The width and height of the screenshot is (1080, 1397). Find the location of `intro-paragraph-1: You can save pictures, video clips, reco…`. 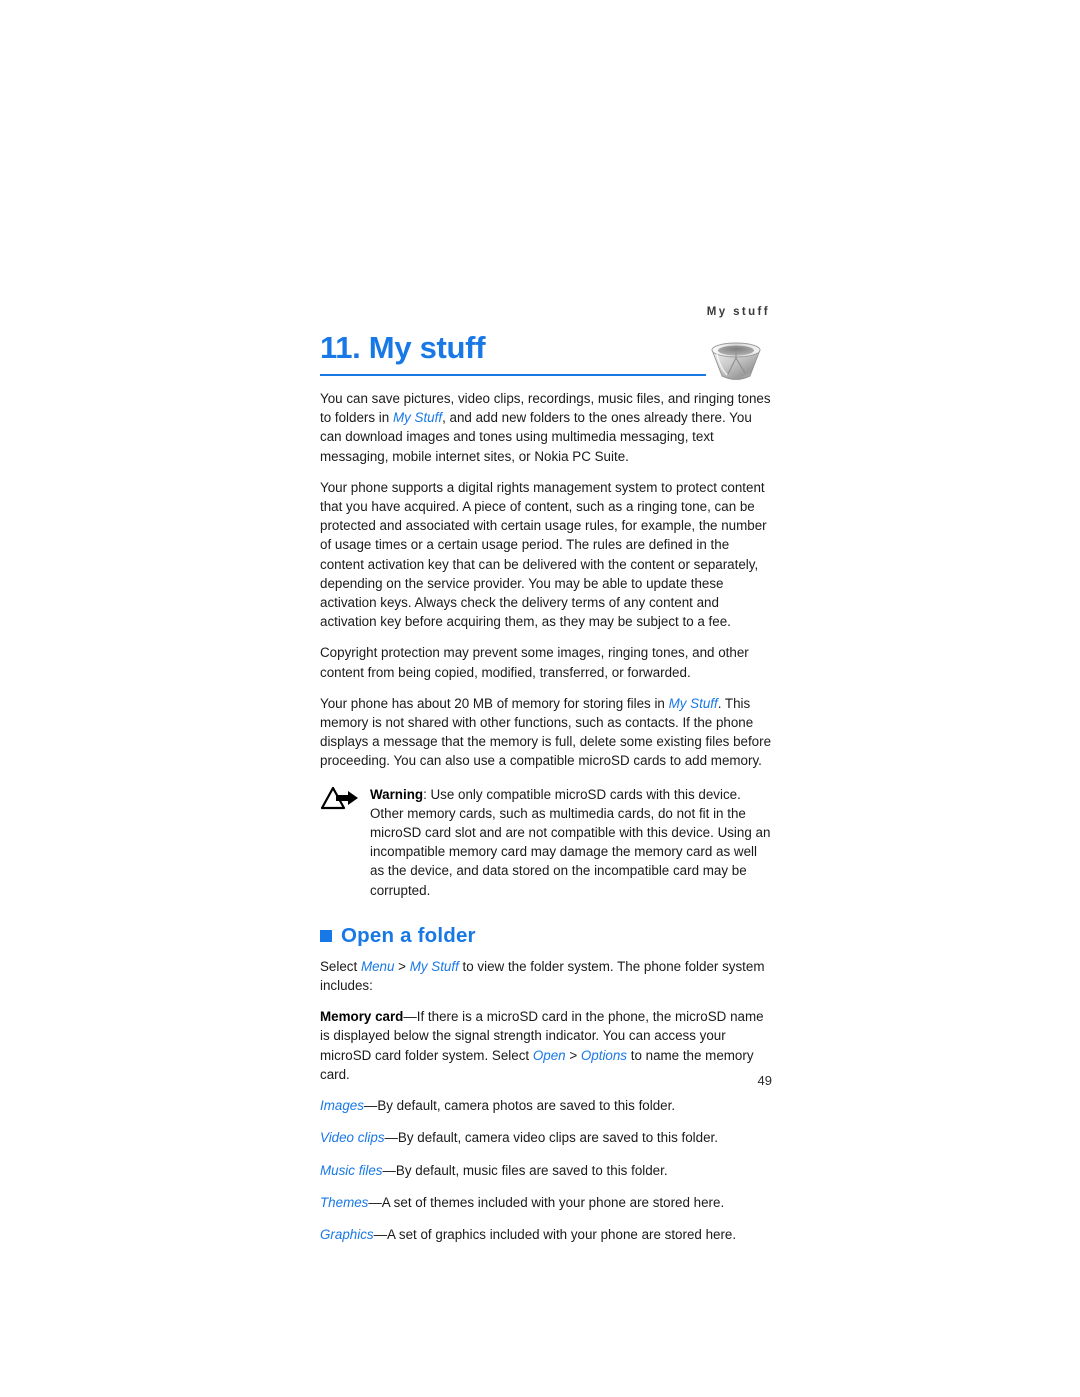

intro-paragraph-1: You can save pictures, video clips, reco… is located at coordinates (546, 427).